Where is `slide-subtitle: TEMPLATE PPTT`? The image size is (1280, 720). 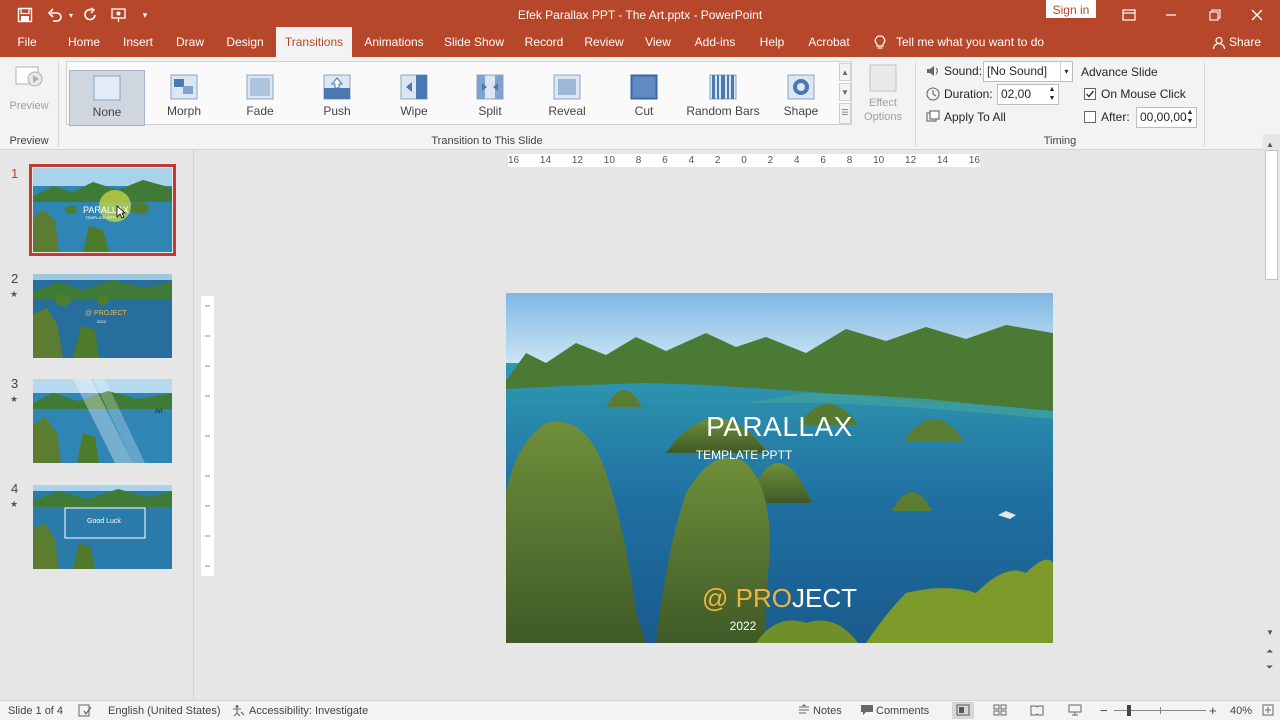
slide-subtitle: TEMPLATE PPTT is located at coordinates (744, 455).